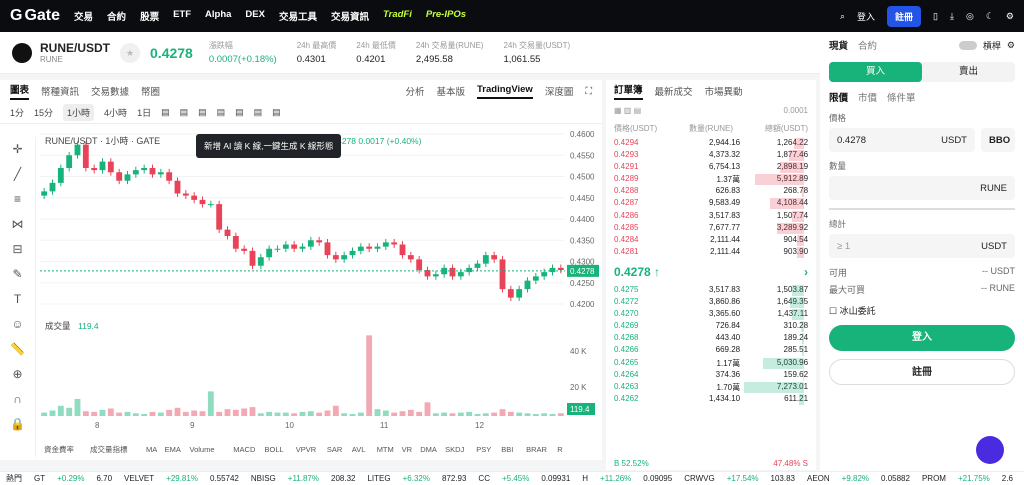 The image size is (1024, 485). What do you see at coordinates (303, 478) in the screenshot?
I see `bottom-ticker-item: +11.87%` at bounding box center [303, 478].